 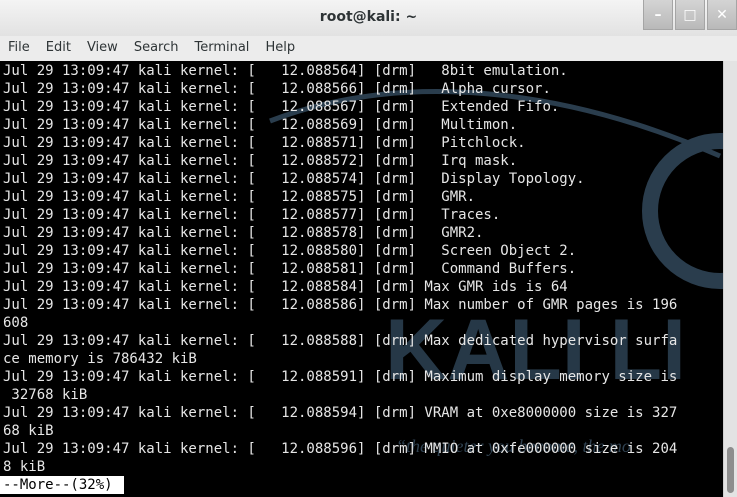 I want to click on menu-search: Search, so click(x=156, y=48).